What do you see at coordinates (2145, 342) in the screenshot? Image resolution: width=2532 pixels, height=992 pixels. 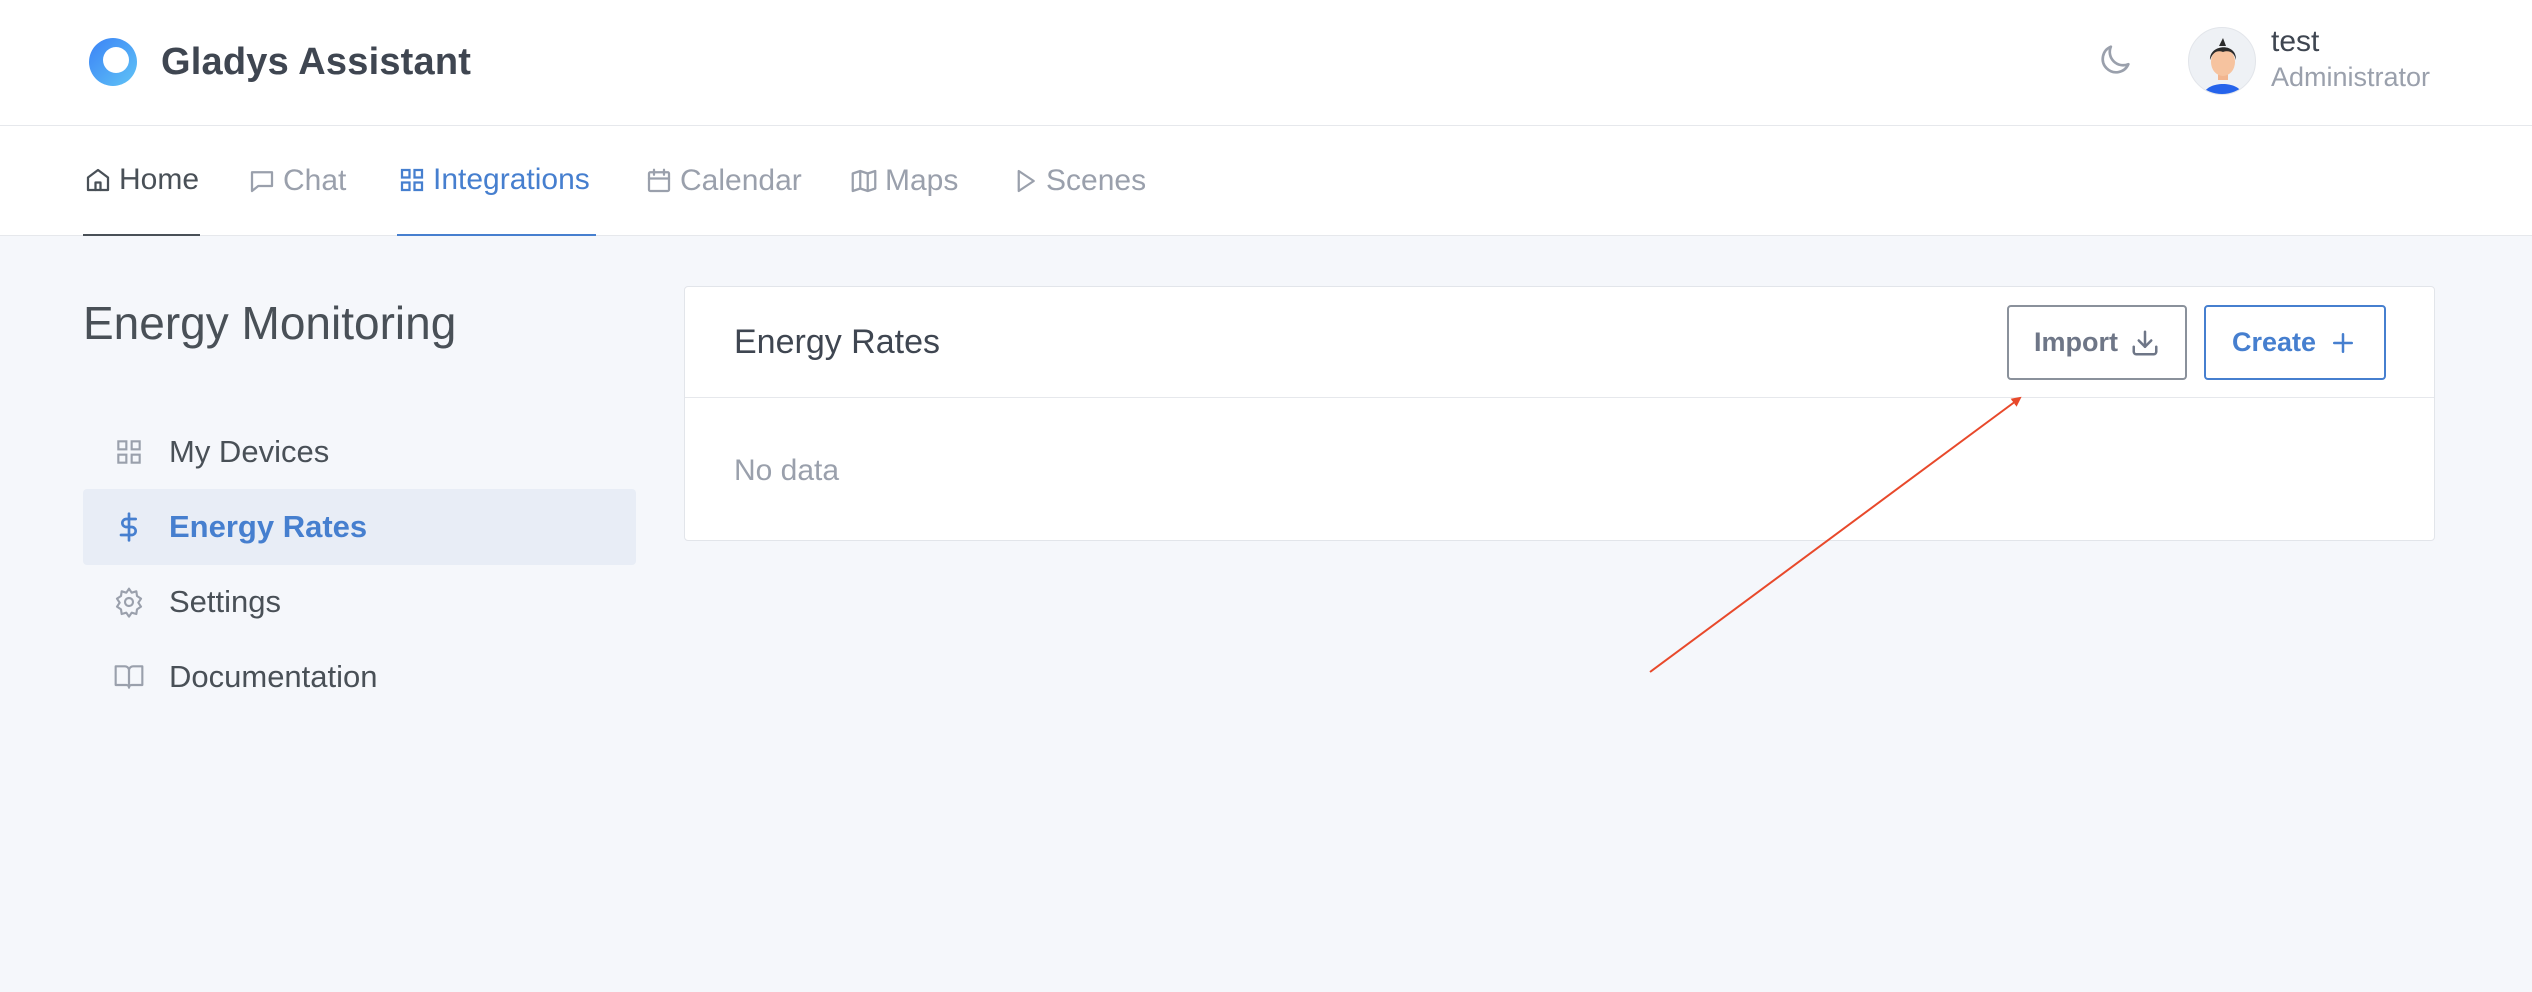 I see `download-icon` at bounding box center [2145, 342].